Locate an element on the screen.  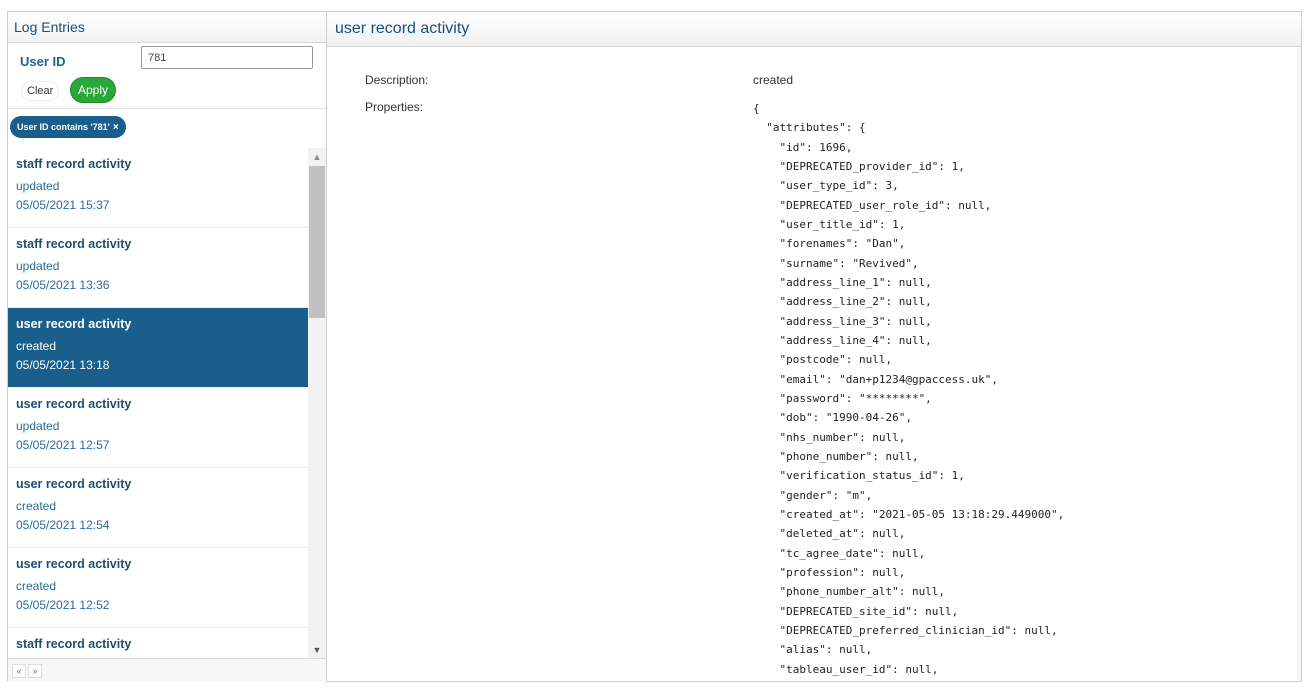
log-detail-header: user record activity is located at coordinates (814, 29).